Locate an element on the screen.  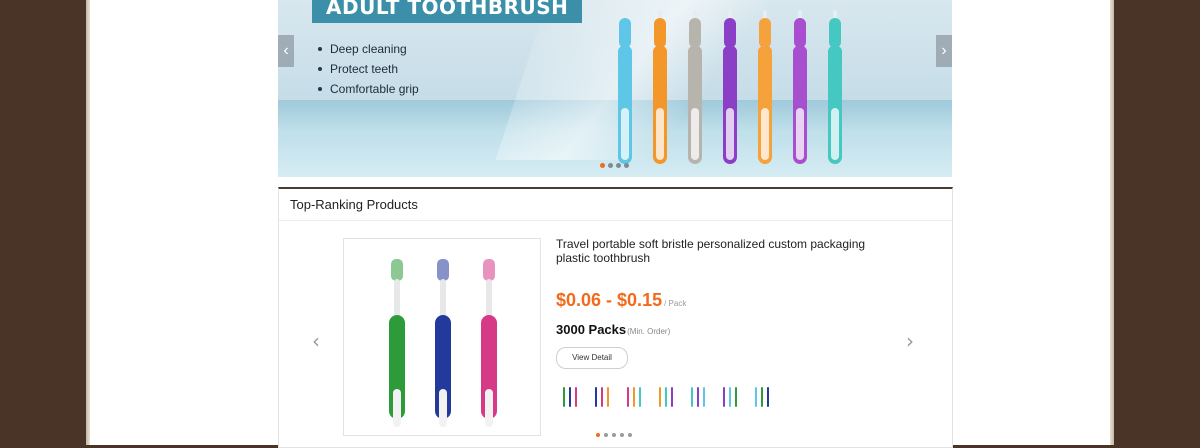
section-divider is located at coordinates (615, 220).